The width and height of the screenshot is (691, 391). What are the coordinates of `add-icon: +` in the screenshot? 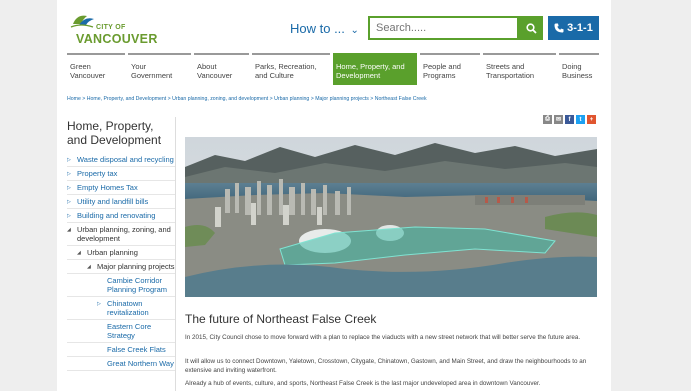 It's located at (591, 119).